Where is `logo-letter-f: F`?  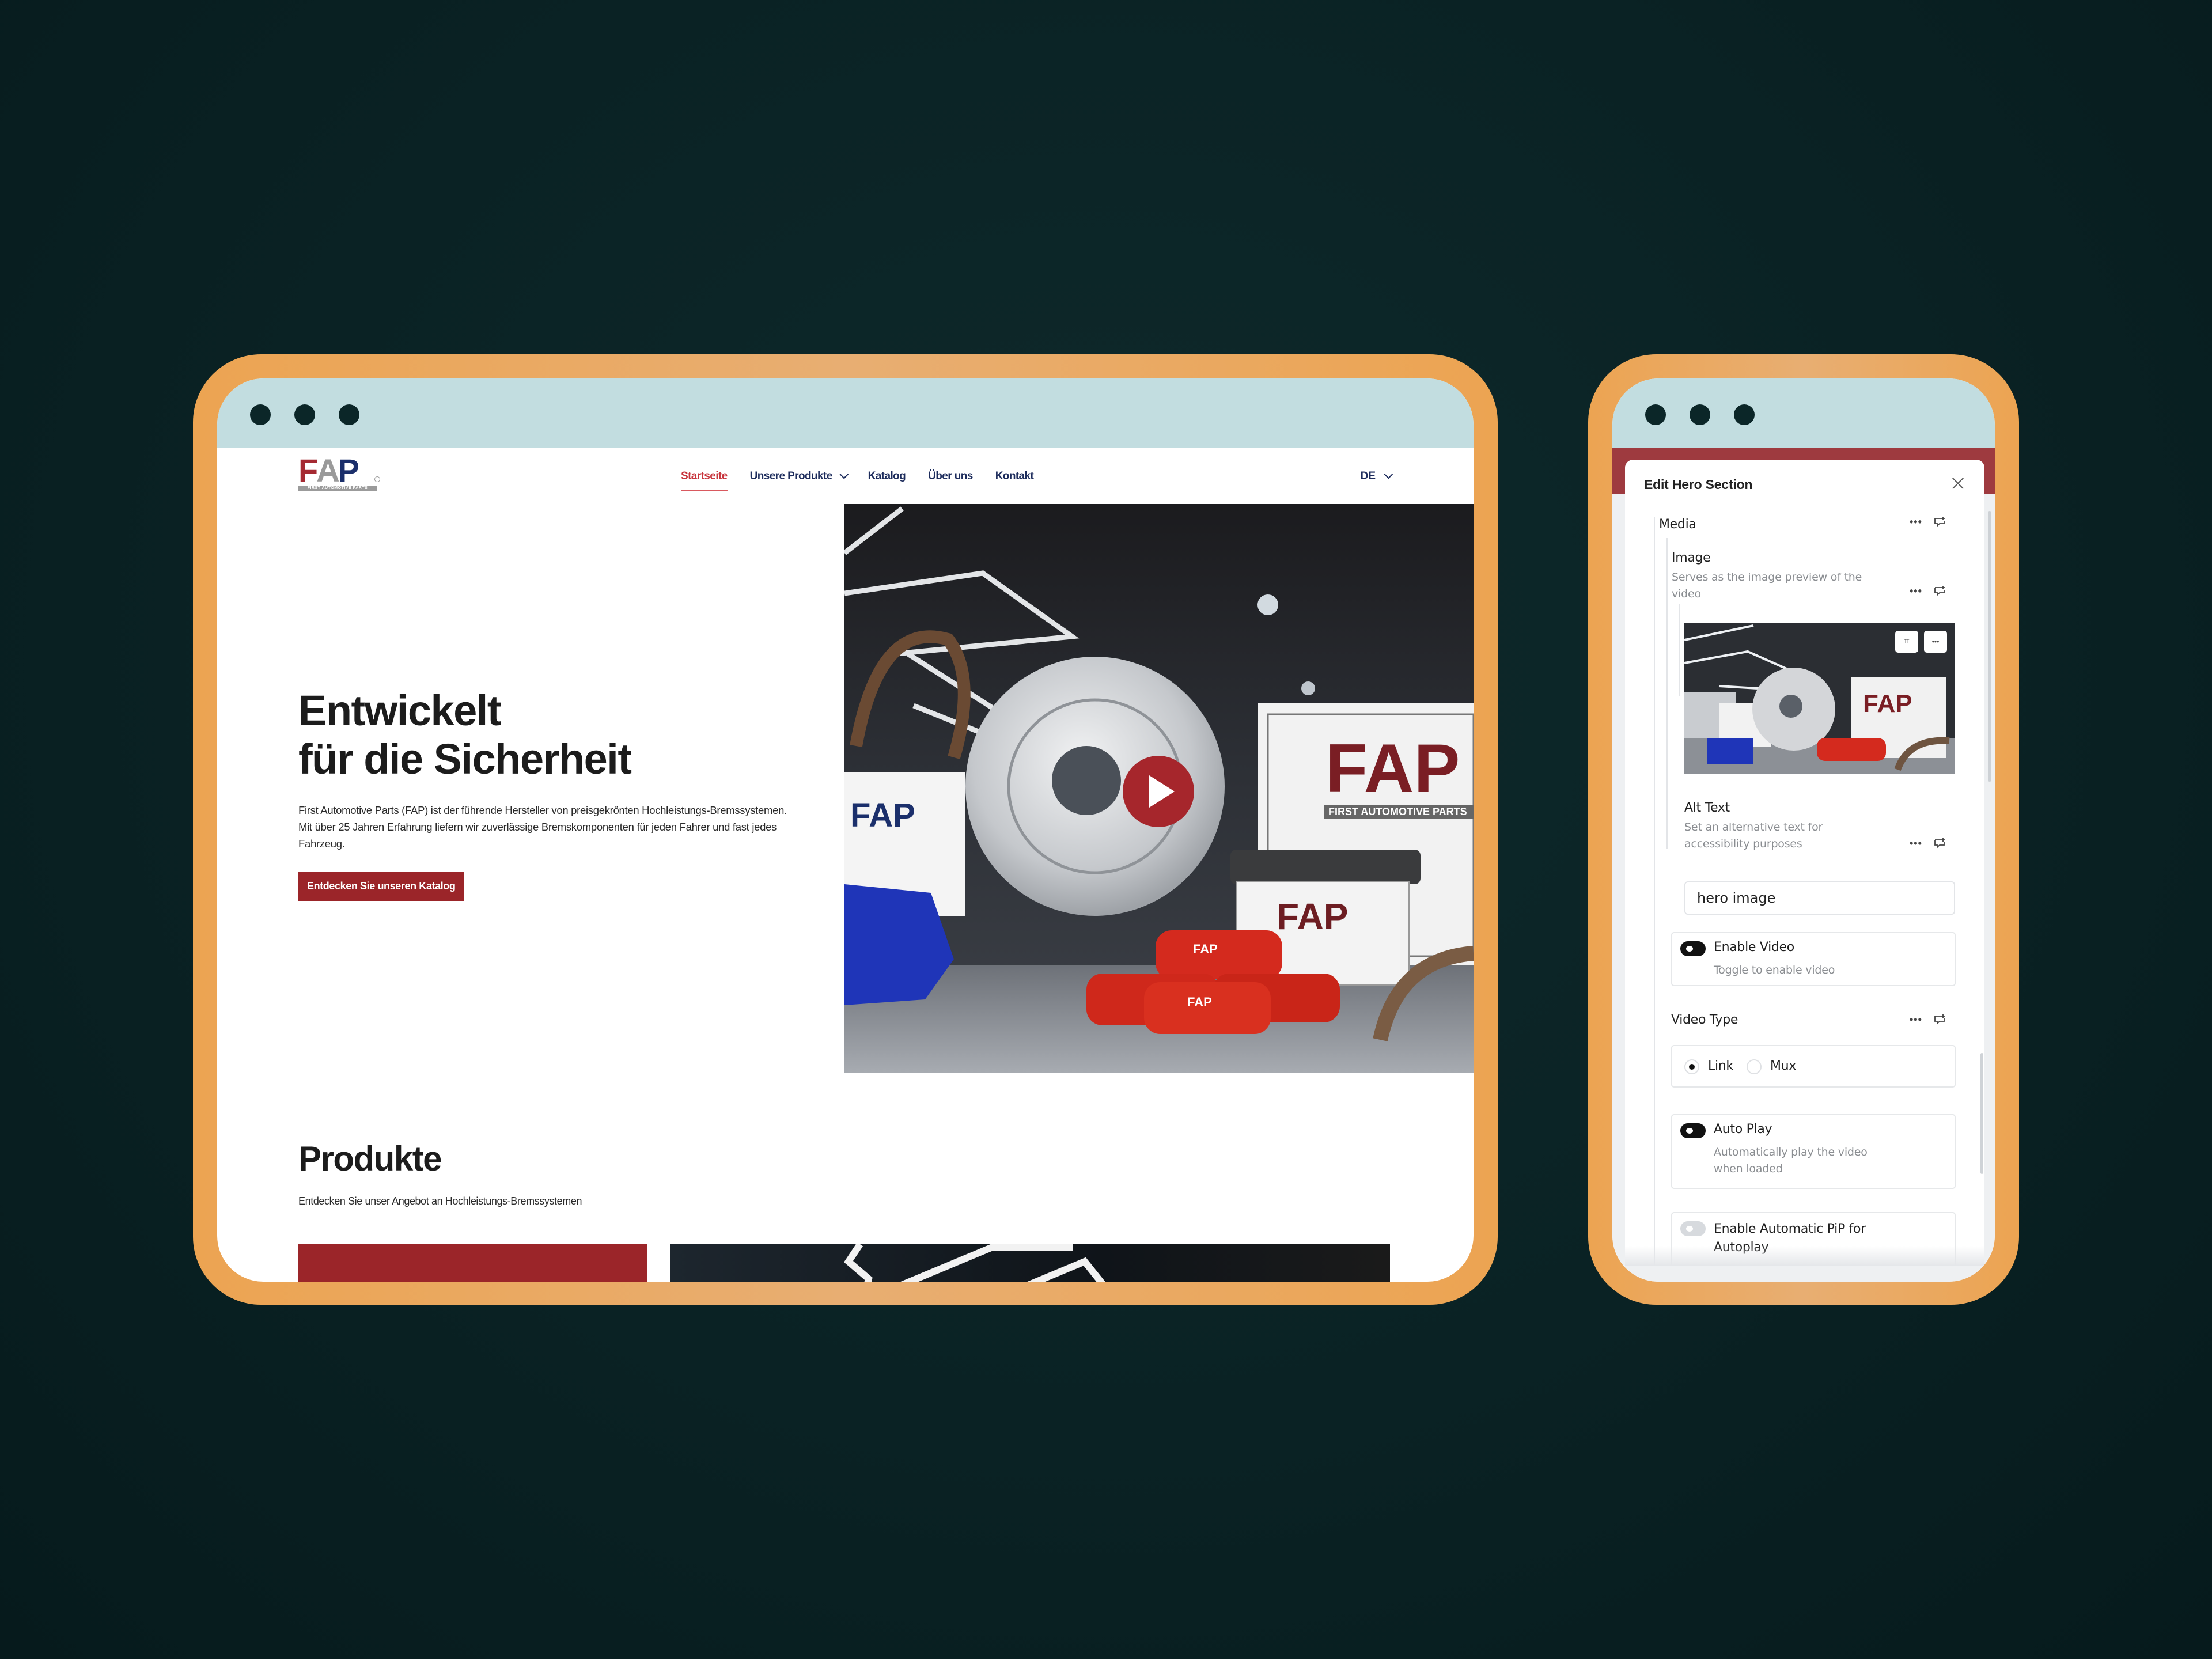
logo-letter-f: F is located at coordinates (308, 470).